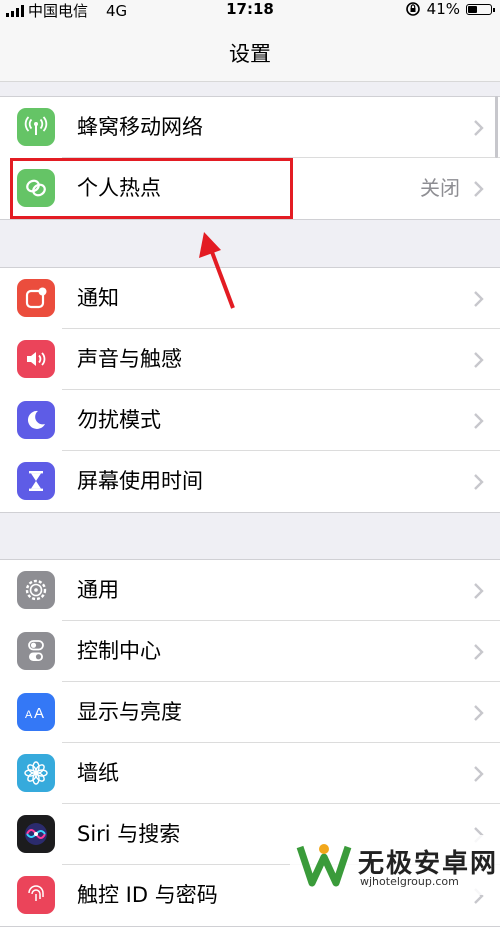 The height and width of the screenshot is (927, 500). Describe the element at coordinates (98, 773) in the screenshot. I see `row-label: 墙纸` at that location.